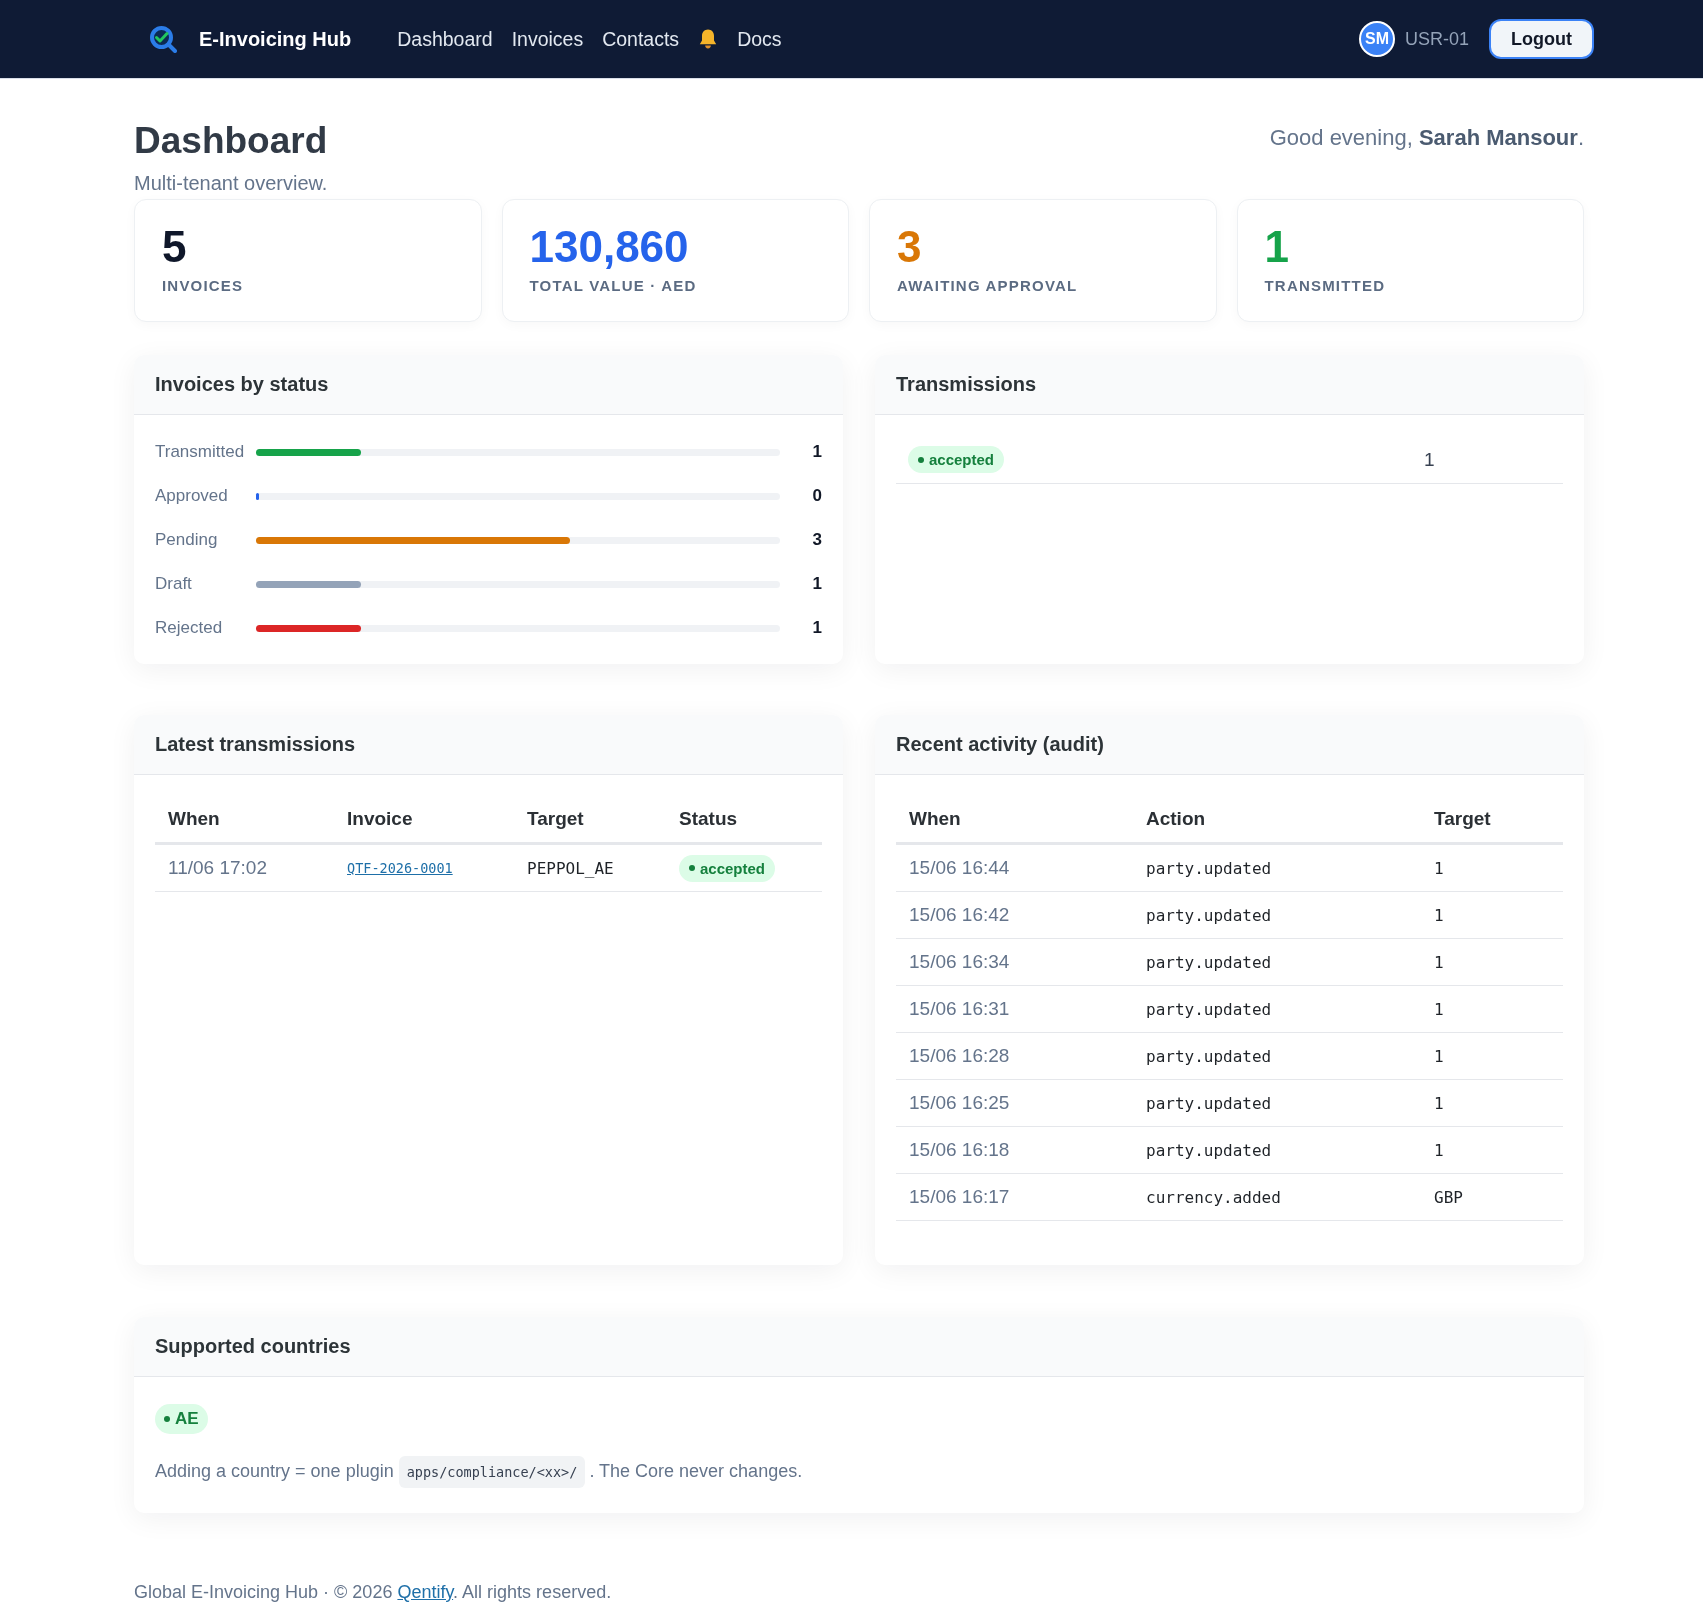  Describe the element at coordinates (1541, 39) in the screenshot. I see `logout-button: Logout` at that location.